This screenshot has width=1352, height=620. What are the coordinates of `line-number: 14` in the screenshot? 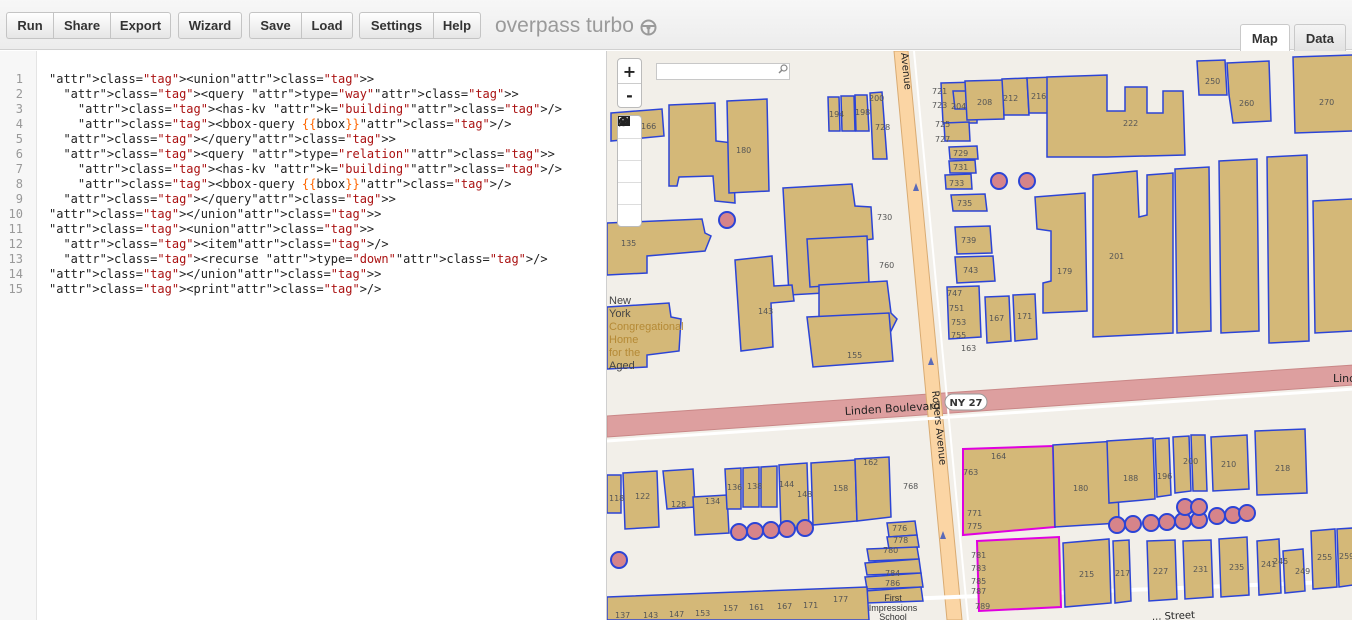 It's located at (15, 274).